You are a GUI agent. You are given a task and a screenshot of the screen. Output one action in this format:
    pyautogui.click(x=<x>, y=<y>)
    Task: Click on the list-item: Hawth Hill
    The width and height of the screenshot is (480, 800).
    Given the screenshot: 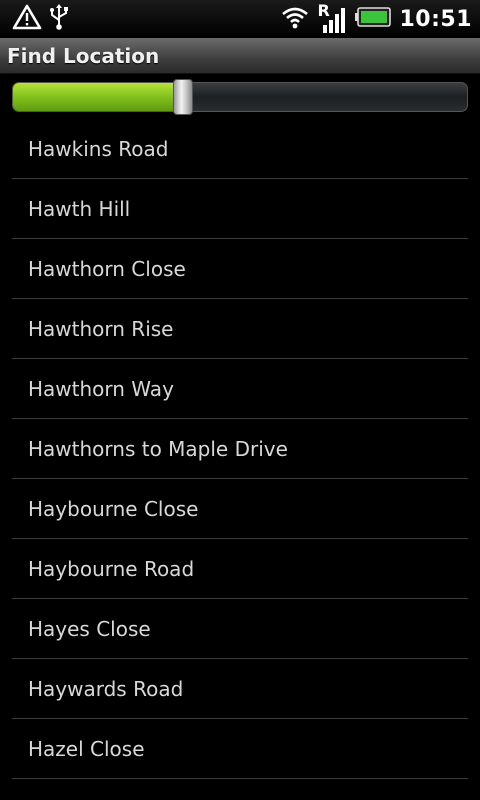 What is the action you would take?
    pyautogui.click(x=240, y=209)
    